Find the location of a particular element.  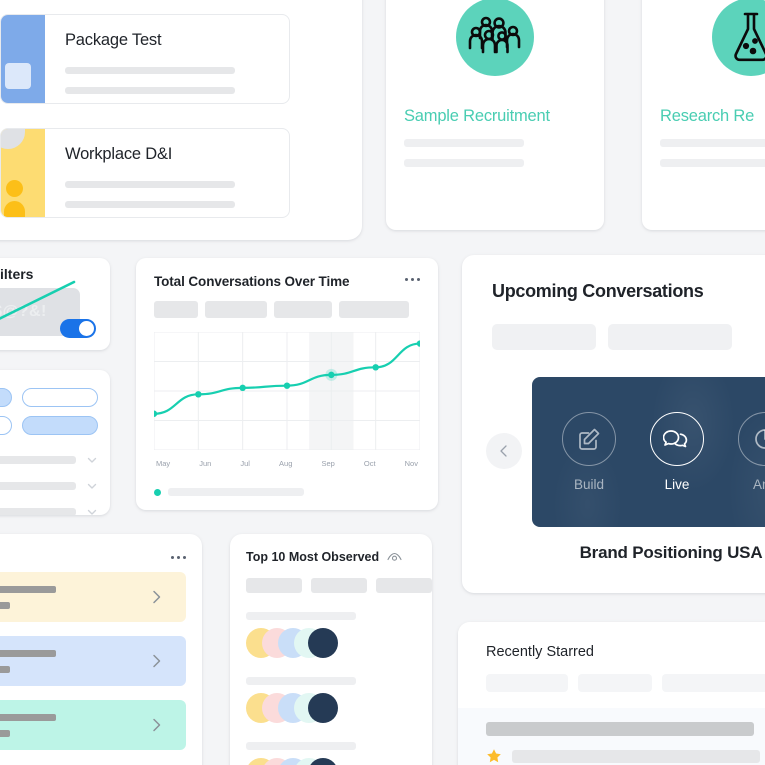

avatar is located at coordinates (323, 708).